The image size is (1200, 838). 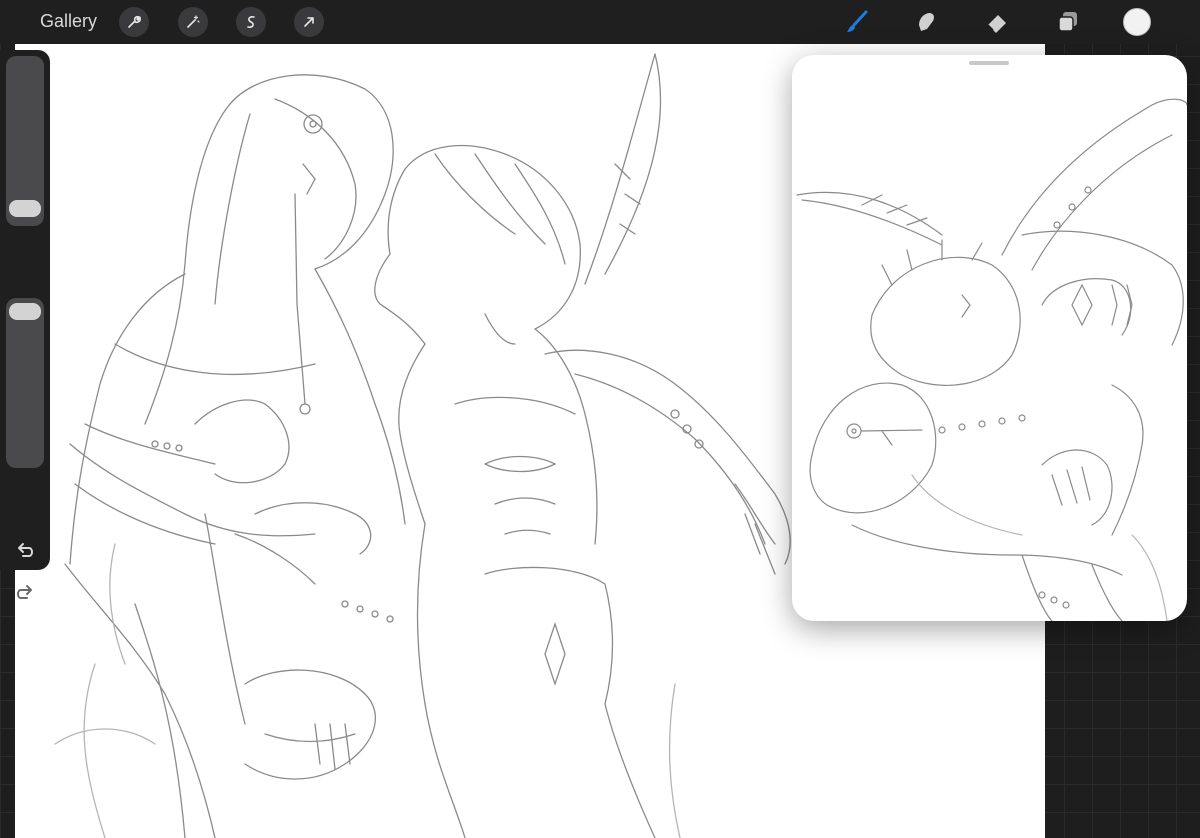 I want to click on wrench-icon, so click(x=134, y=22).